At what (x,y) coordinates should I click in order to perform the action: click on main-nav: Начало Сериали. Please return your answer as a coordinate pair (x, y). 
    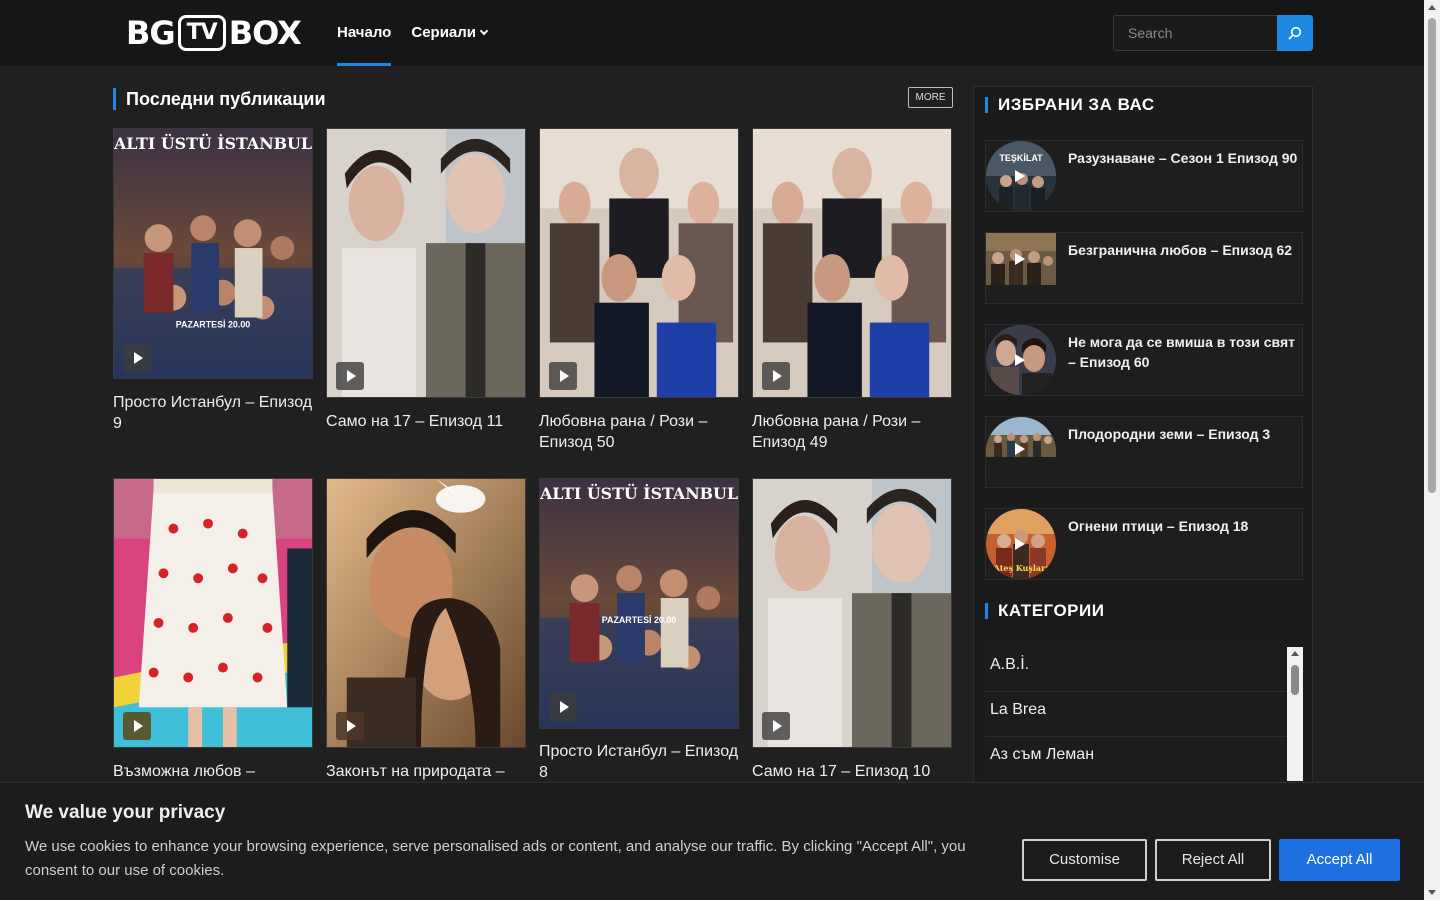
    Looking at the image, I should click on (422, 33).